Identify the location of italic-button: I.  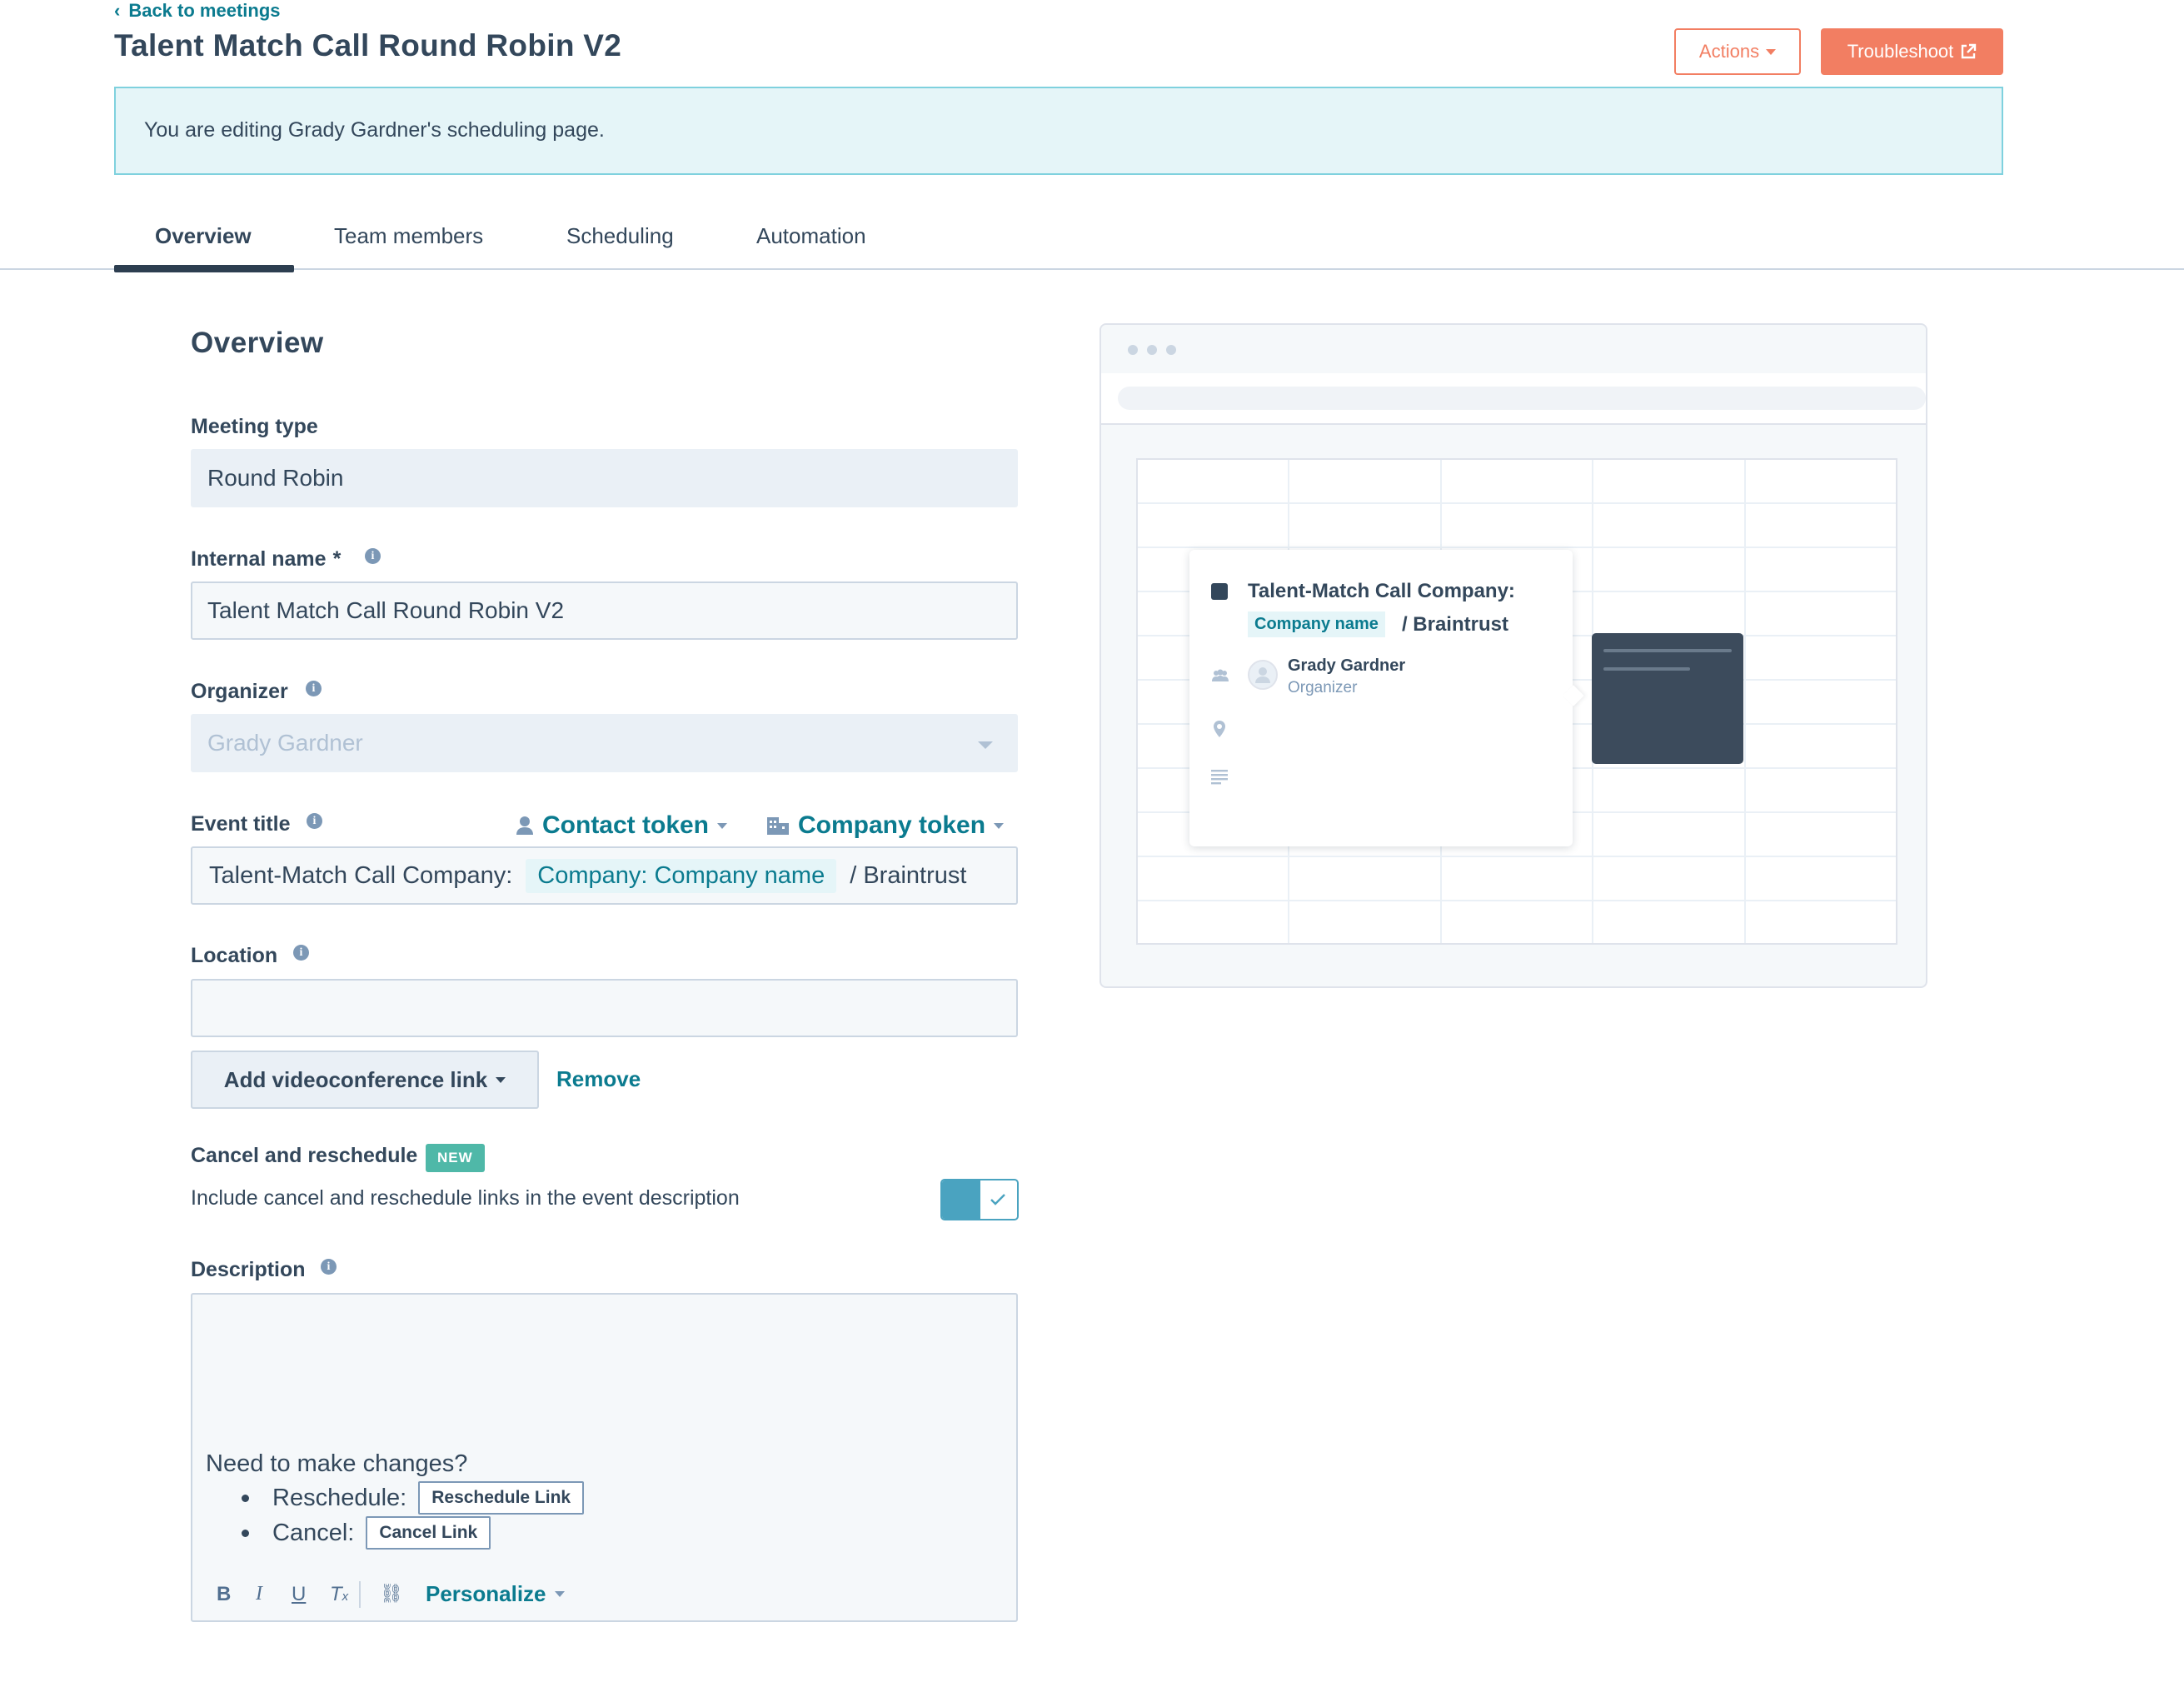
(259, 1594).